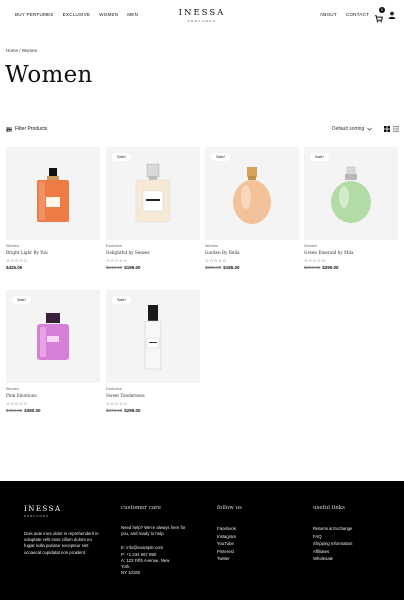 Image resolution: width=404 pixels, height=600 pixels. What do you see at coordinates (153, 410) in the screenshot?
I see `product-price: $375.00 $299.00` at bounding box center [153, 410].